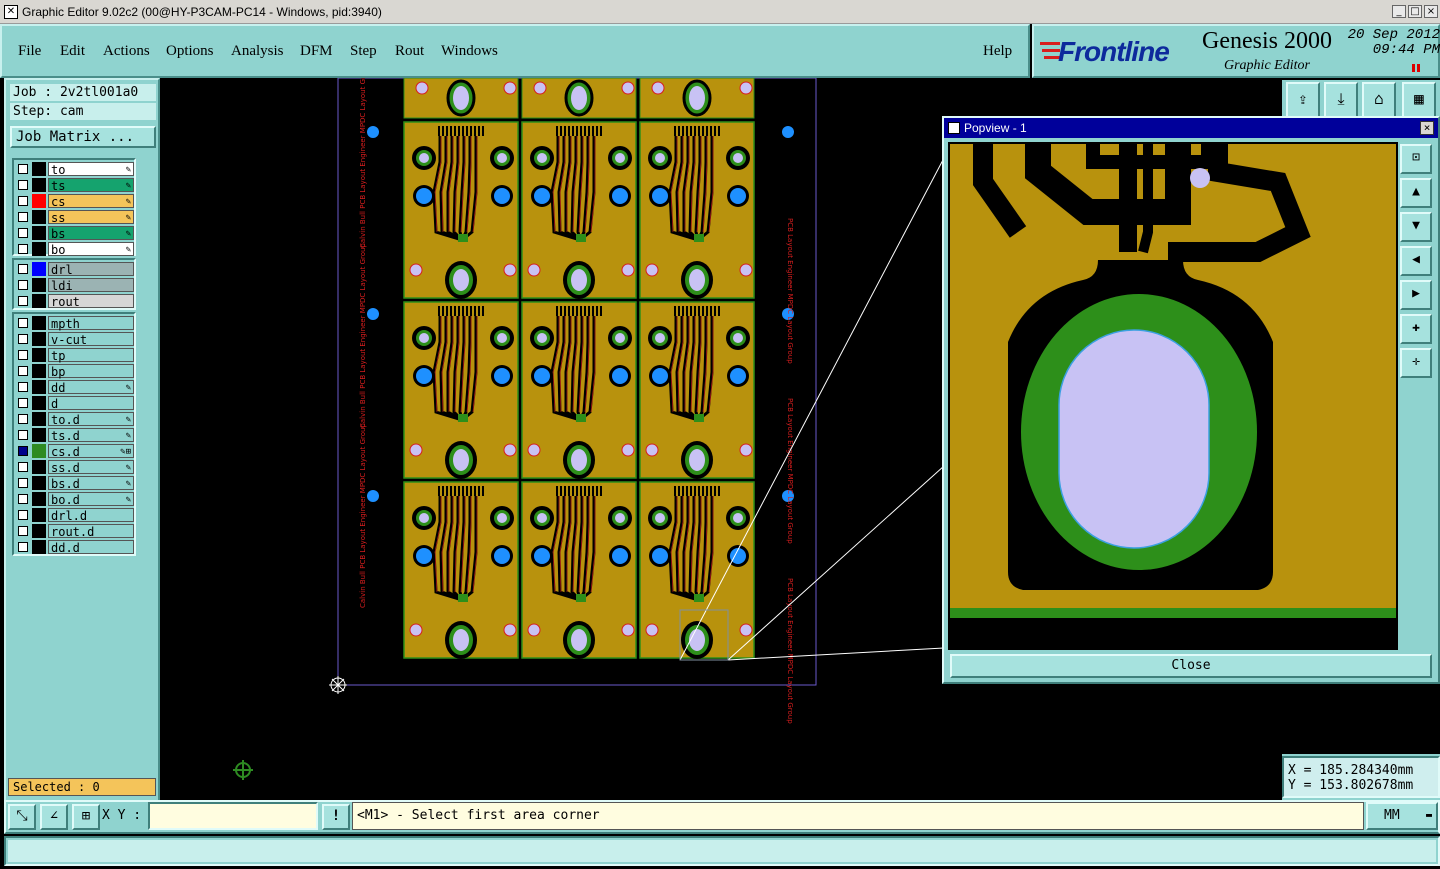 The width and height of the screenshot is (1440, 869). I want to click on layer-row-bo.d: bo.d ✎, so click(75, 499).